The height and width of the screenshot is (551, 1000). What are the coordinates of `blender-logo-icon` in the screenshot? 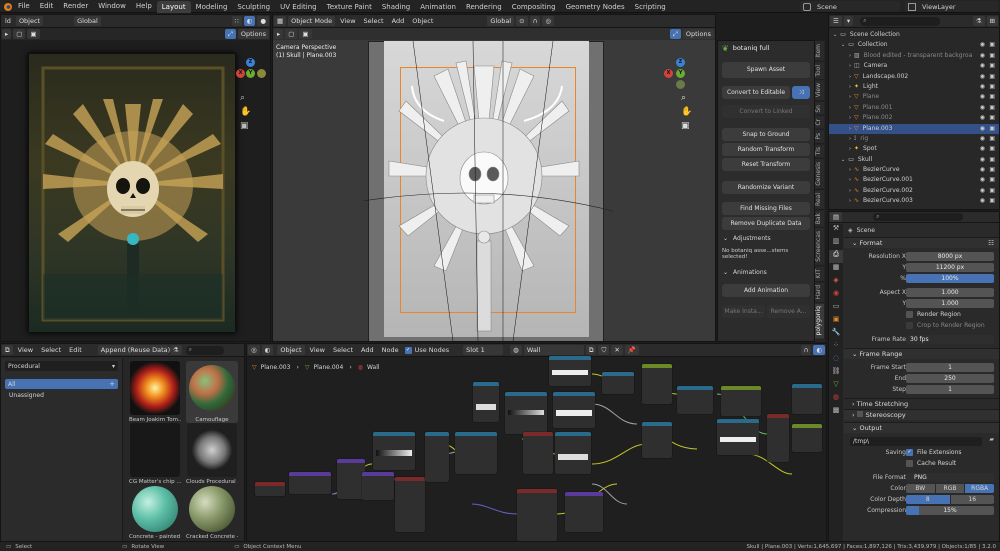 It's located at (6, 6).